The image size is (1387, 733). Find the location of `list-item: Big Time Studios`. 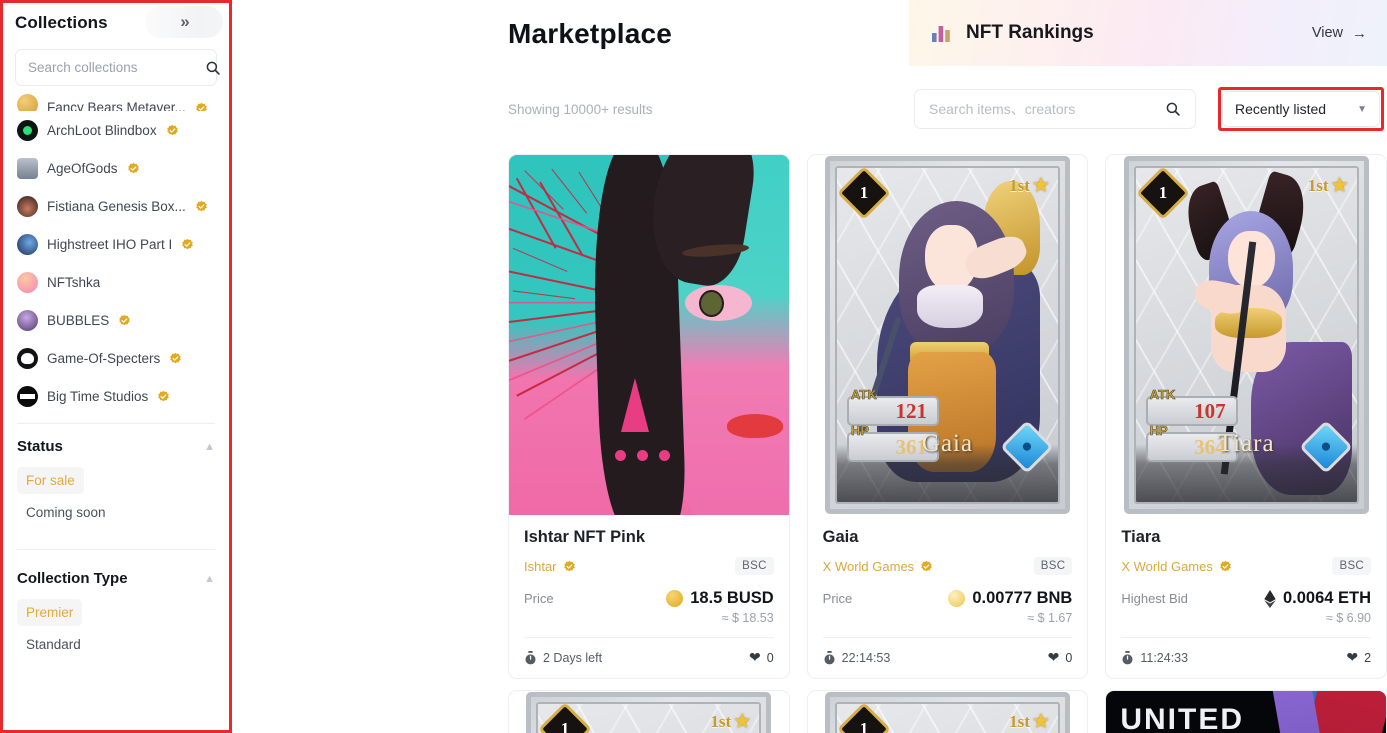

list-item: Big Time Studios is located at coordinates (116, 396).